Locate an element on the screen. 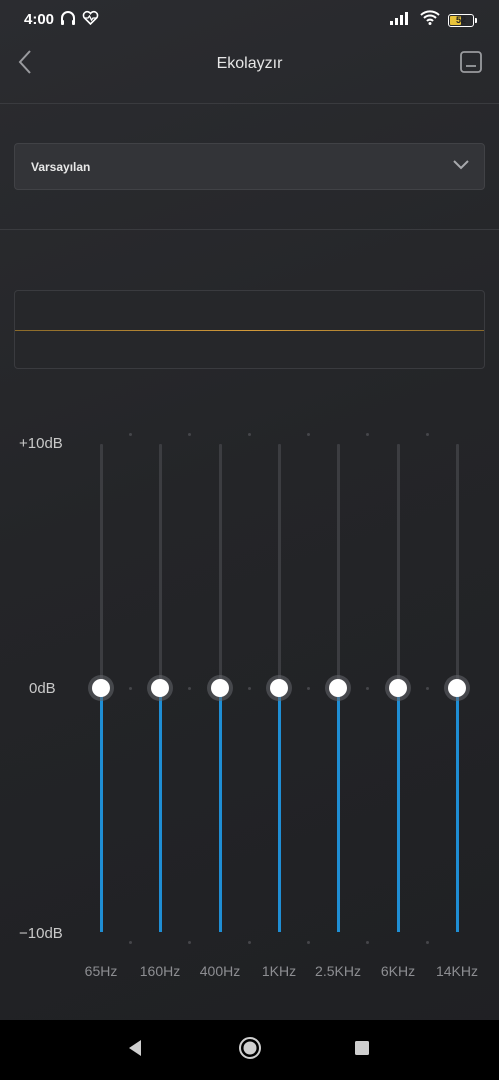 Image resolution: width=499 pixels, height=1080 pixels. nav-home-circle-icon is located at coordinates (250, 1050).